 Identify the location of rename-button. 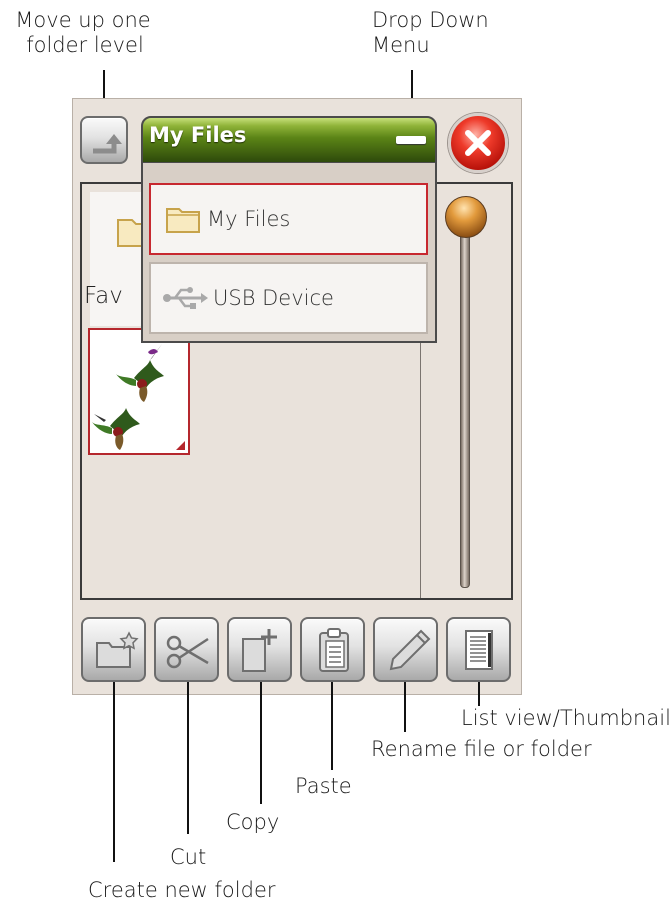
(405, 649).